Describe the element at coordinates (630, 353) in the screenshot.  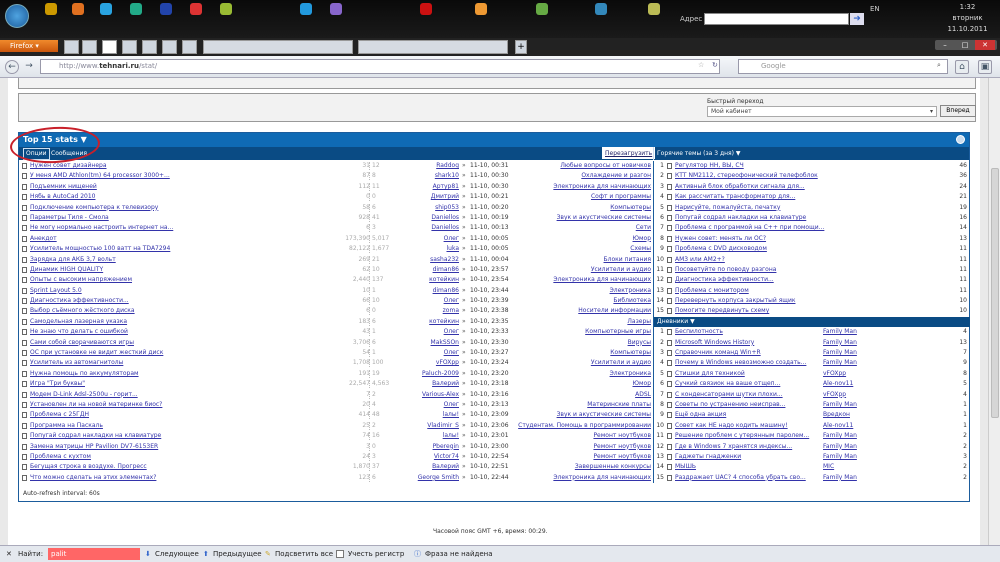
I see `forum-link: Компьютеры` at that location.